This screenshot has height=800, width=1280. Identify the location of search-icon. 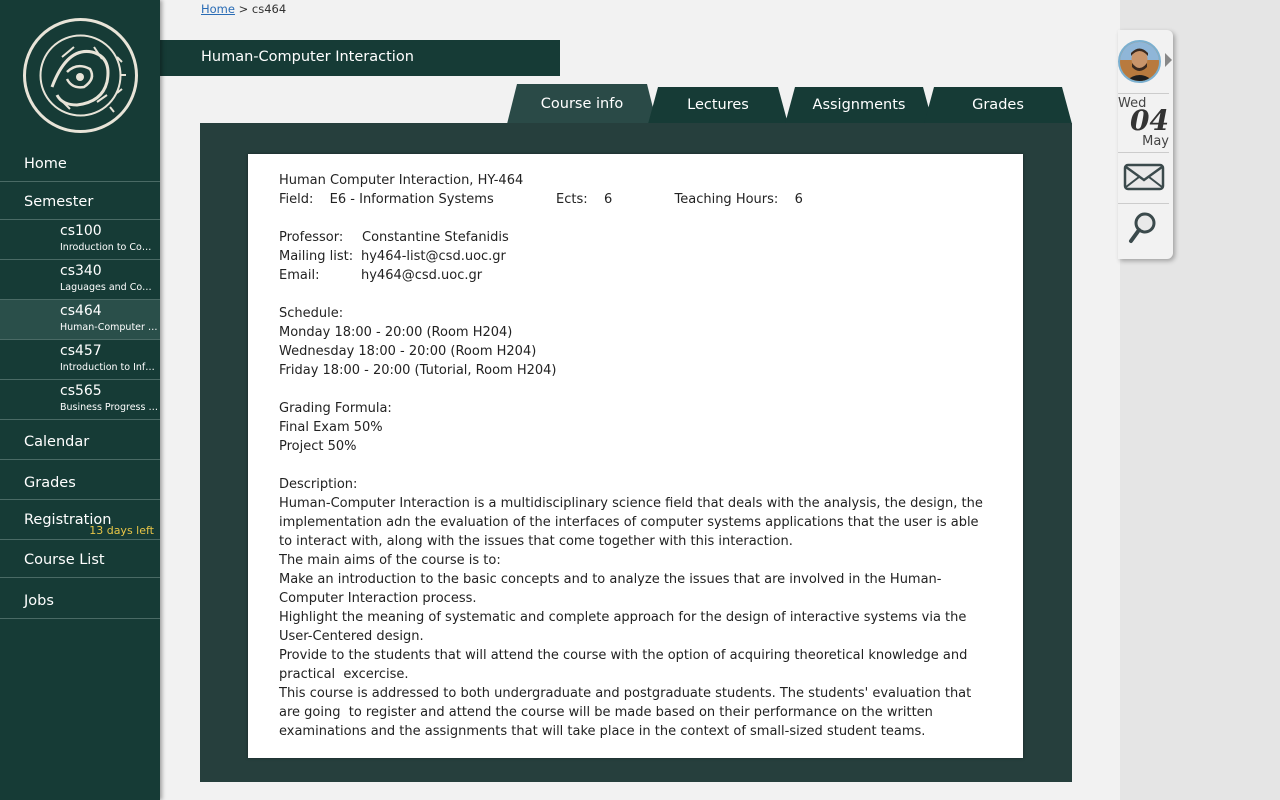
(1143, 228).